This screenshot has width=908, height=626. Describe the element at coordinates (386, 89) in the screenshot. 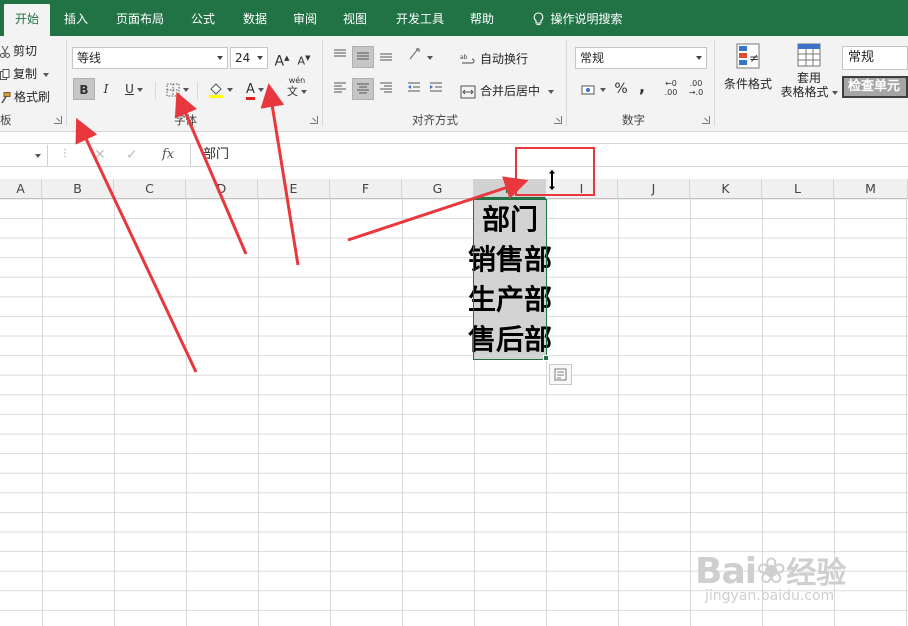

I see `align-right-button` at that location.